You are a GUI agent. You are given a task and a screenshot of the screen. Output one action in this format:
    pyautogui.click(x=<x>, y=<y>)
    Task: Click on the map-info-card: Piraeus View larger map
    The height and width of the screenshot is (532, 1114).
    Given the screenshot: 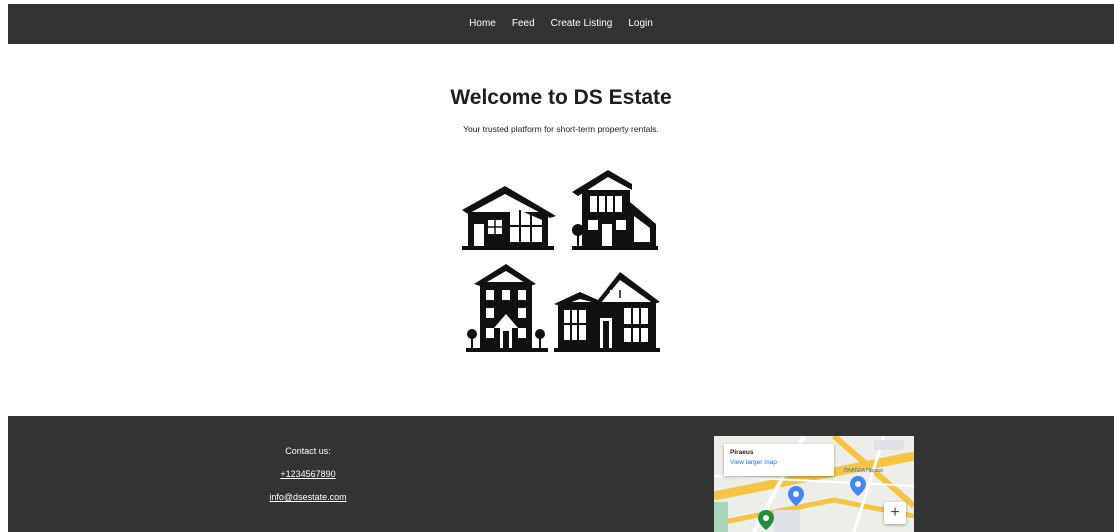 What is the action you would take?
    pyautogui.click(x=779, y=460)
    